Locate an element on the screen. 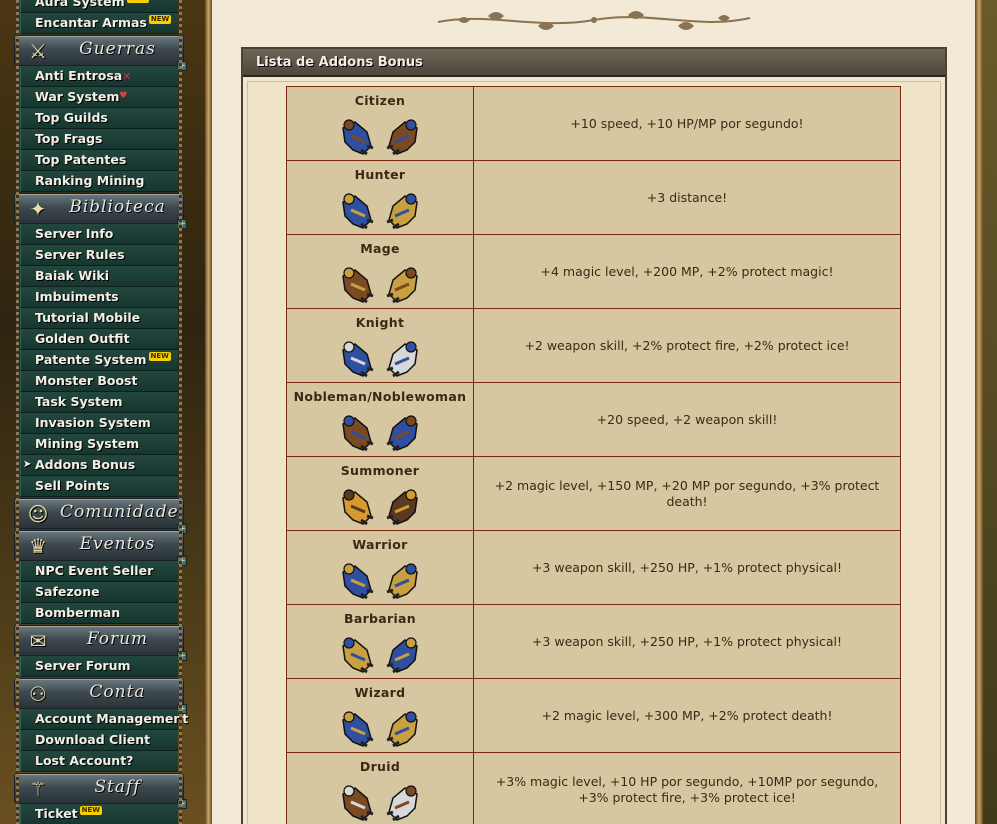 The width and height of the screenshot is (997, 824). outfit-name: Knight is located at coordinates (380, 322).